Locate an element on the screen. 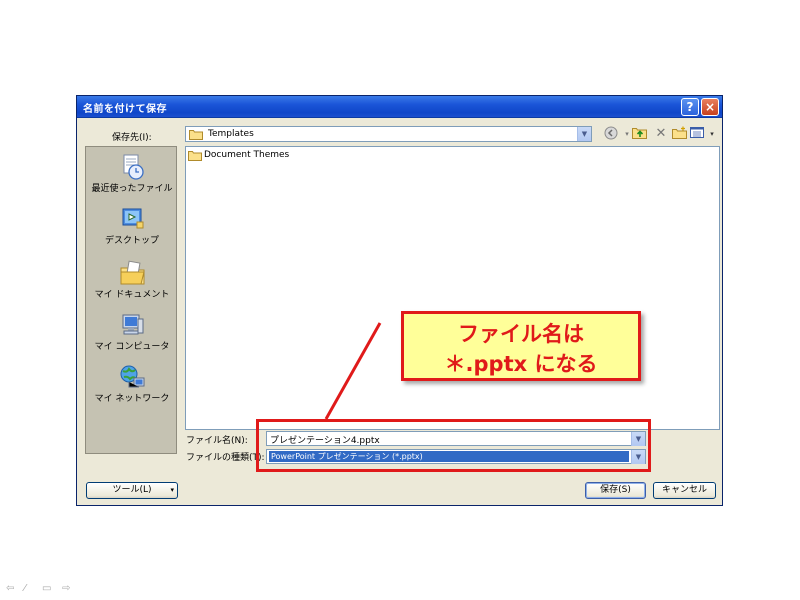  slide-menu-icon: ▭ is located at coordinates (46, 588).